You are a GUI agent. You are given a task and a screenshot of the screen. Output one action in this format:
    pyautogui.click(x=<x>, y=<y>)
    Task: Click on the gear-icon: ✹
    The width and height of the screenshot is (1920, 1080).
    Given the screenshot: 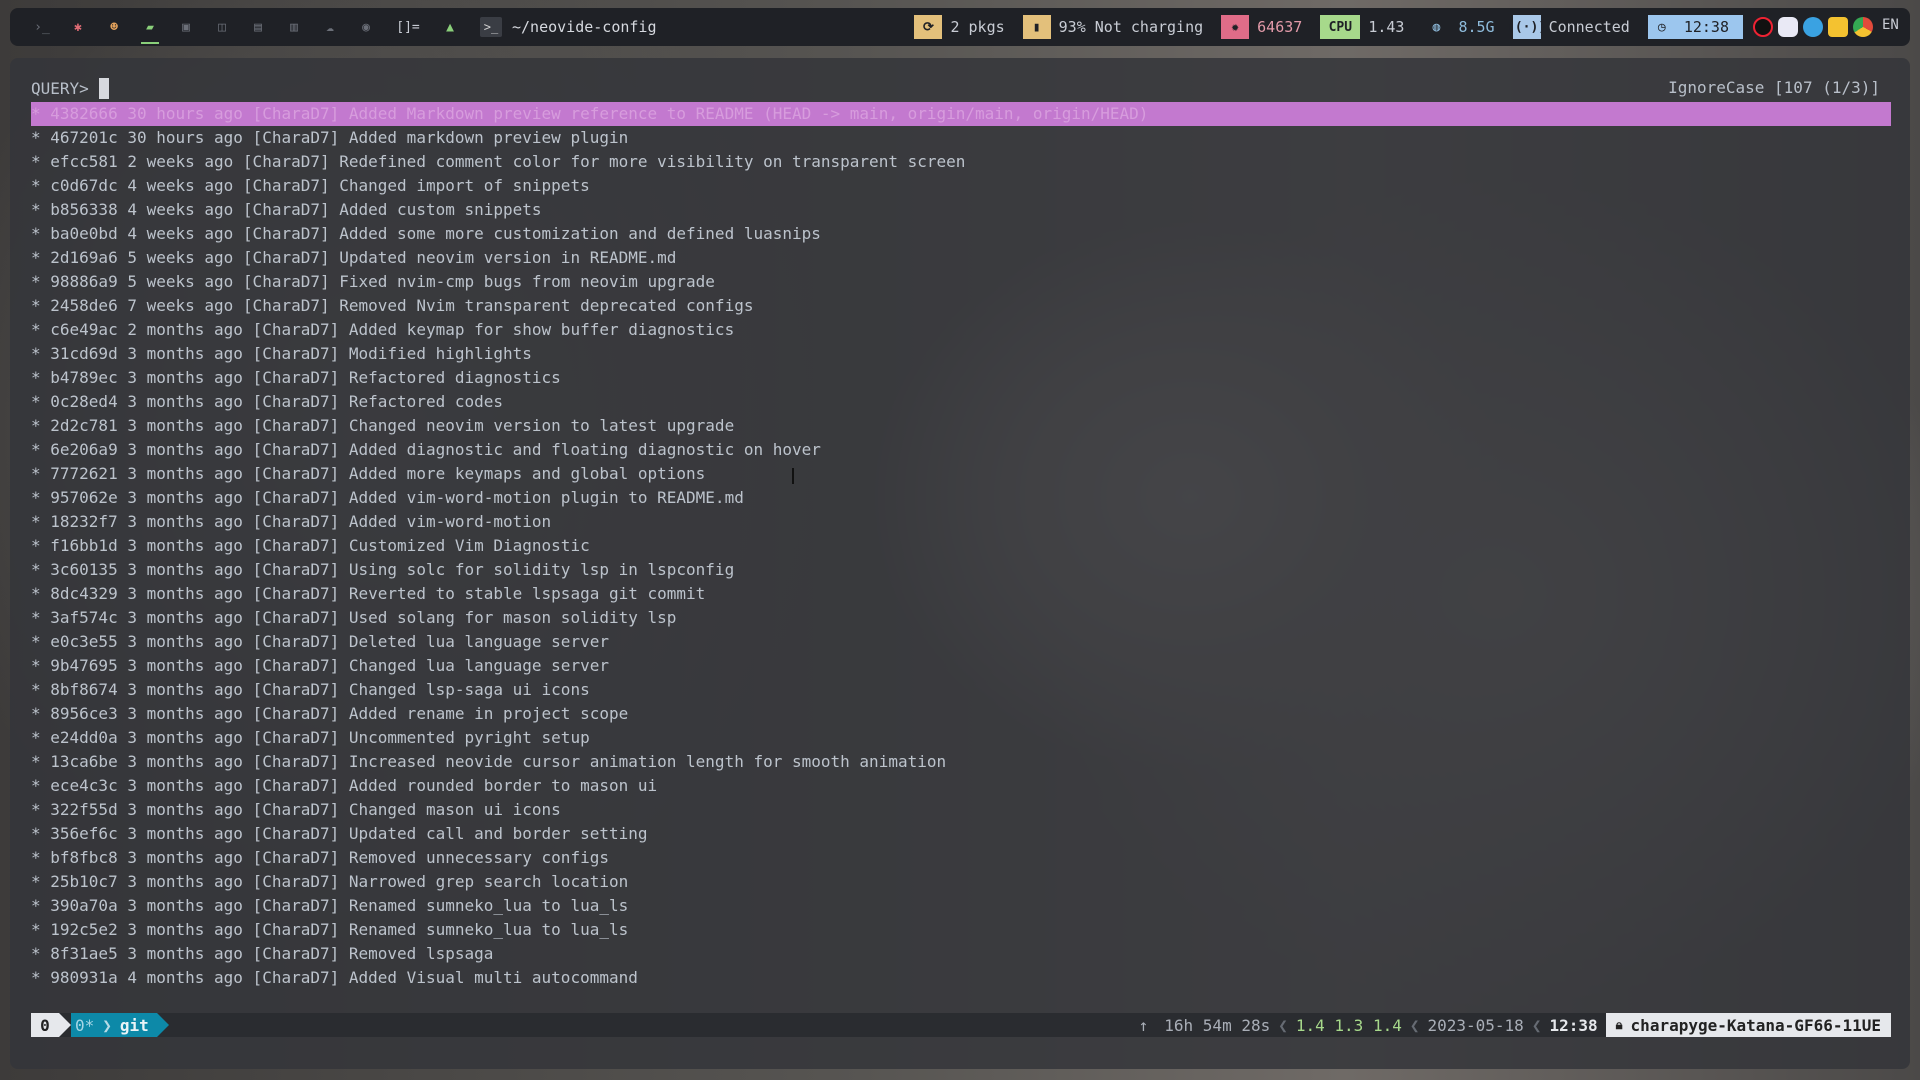 What is the action you would take?
    pyautogui.click(x=1235, y=27)
    